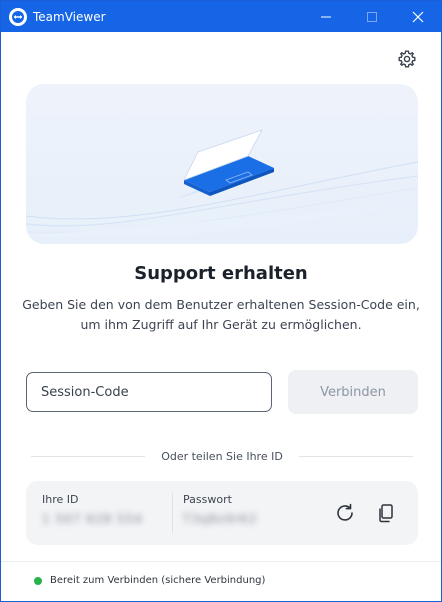  What do you see at coordinates (221, 16) in the screenshot?
I see `title-bar: TeamViewer` at bounding box center [221, 16].